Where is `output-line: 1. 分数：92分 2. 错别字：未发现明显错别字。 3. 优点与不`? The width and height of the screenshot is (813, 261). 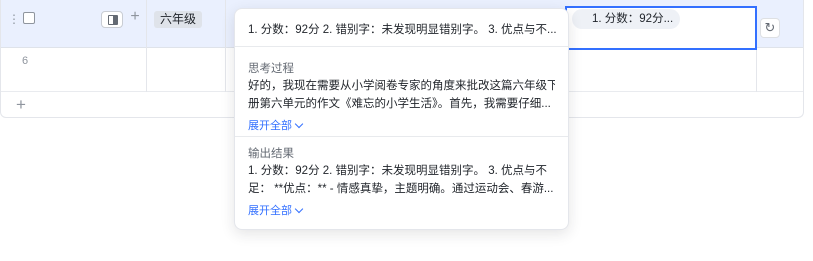
output-line: 1. 分数：92分 2. 错别字：未发现明显错别字。 3. 优点与不 is located at coordinates (398, 171).